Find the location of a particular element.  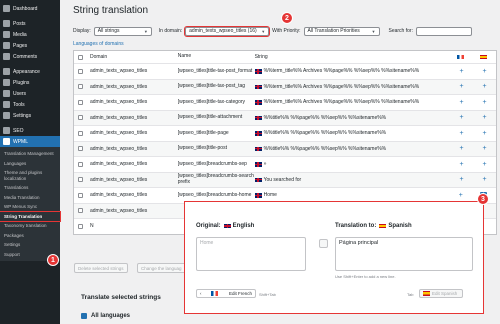

wpml-icon is located at coordinates (6, 141).